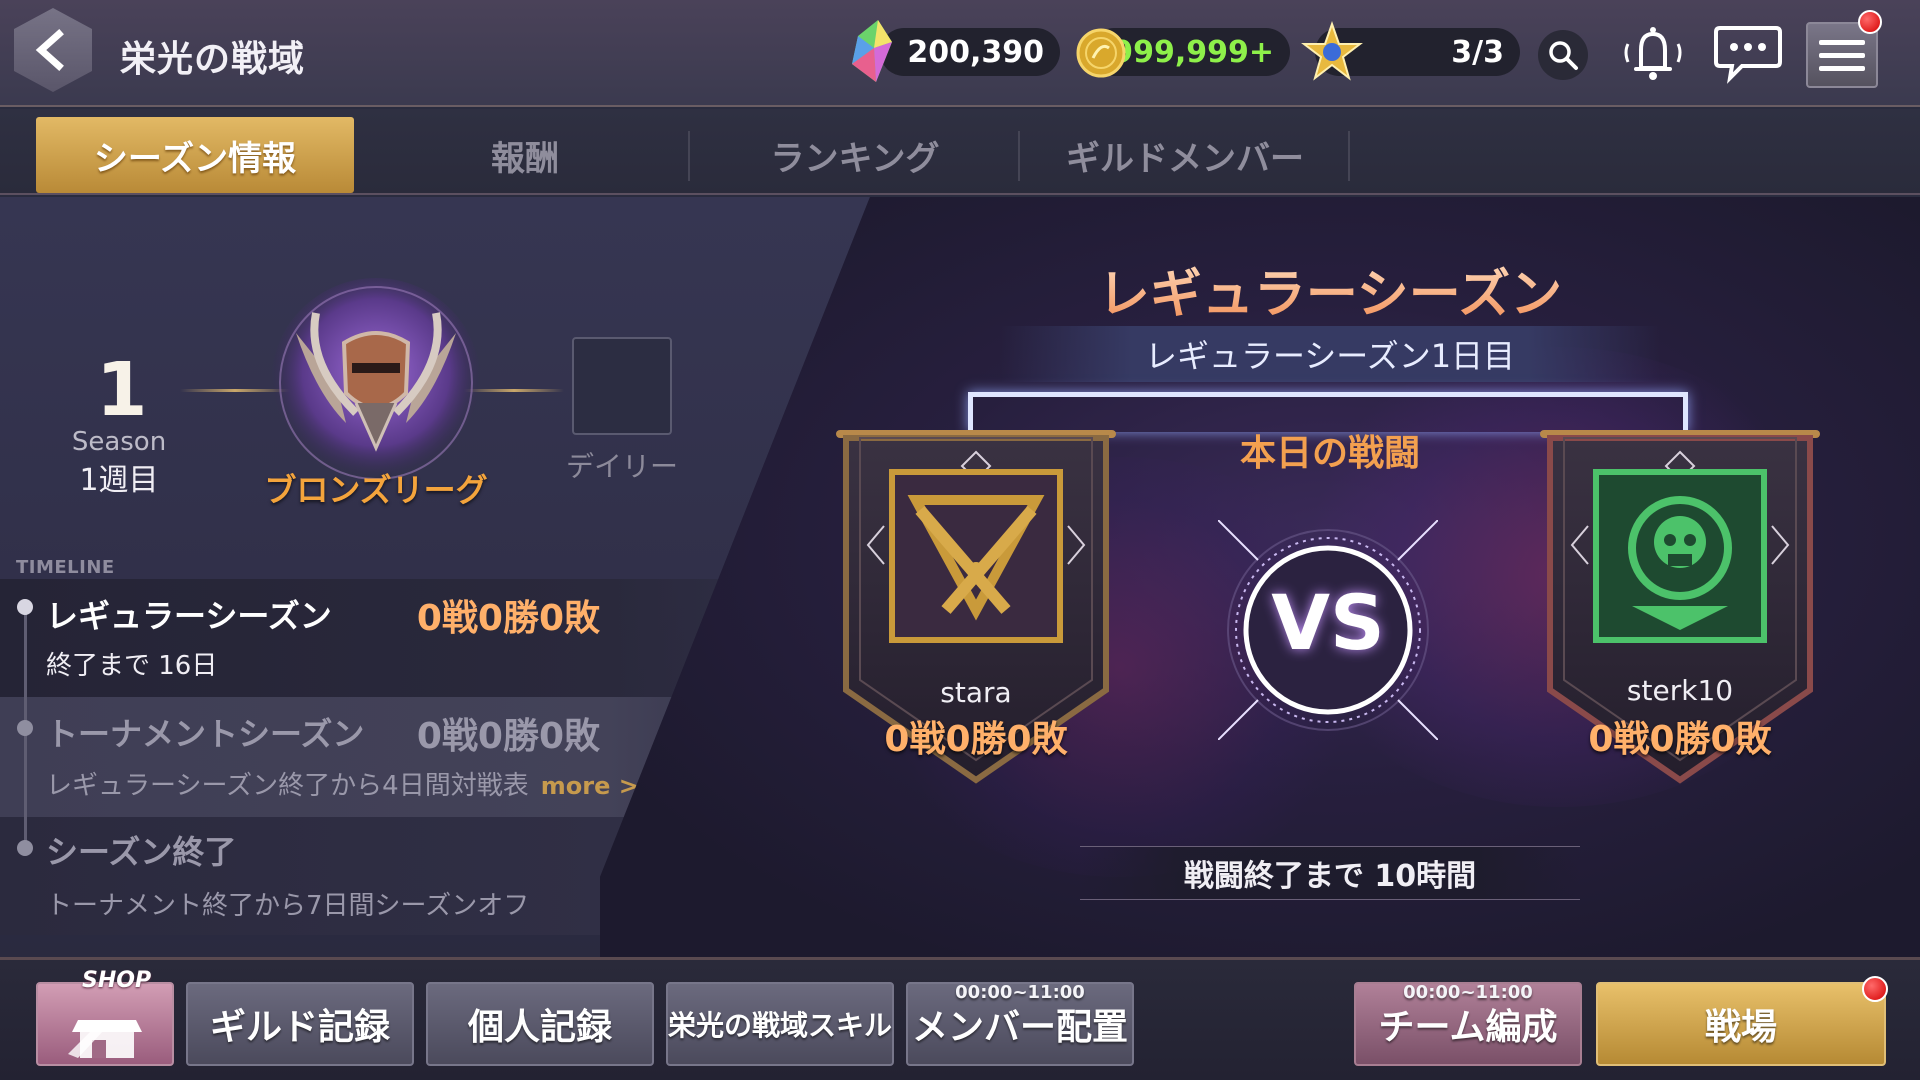  I want to click on timeline-title: トーナメントシーズン, so click(205, 734).